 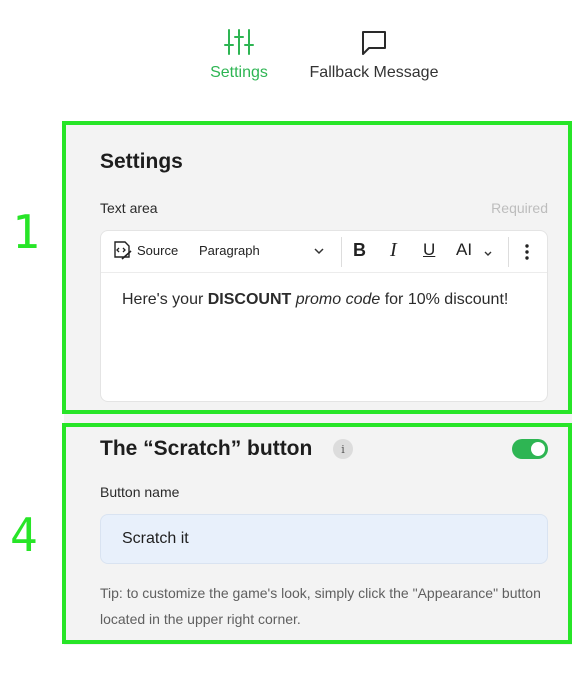 I want to click on settings-title: Settings, so click(x=141, y=161).